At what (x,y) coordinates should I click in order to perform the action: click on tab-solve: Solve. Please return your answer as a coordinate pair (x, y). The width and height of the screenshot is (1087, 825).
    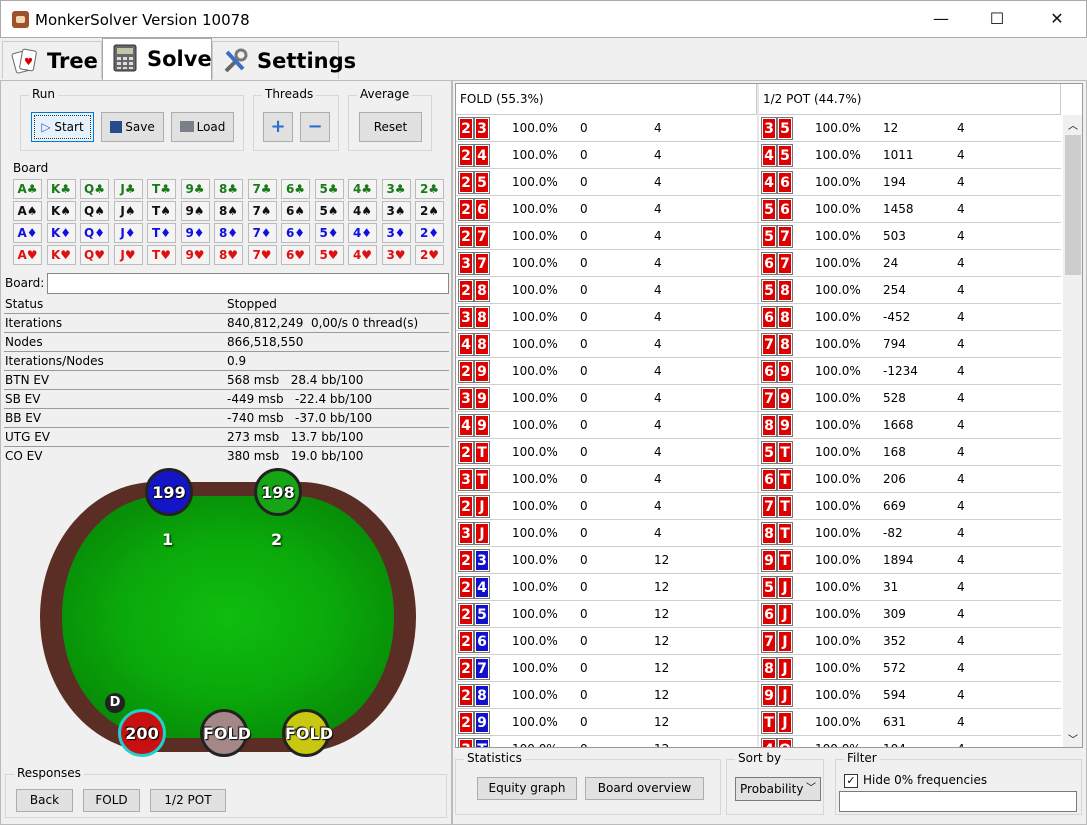
    Looking at the image, I should click on (157, 59).